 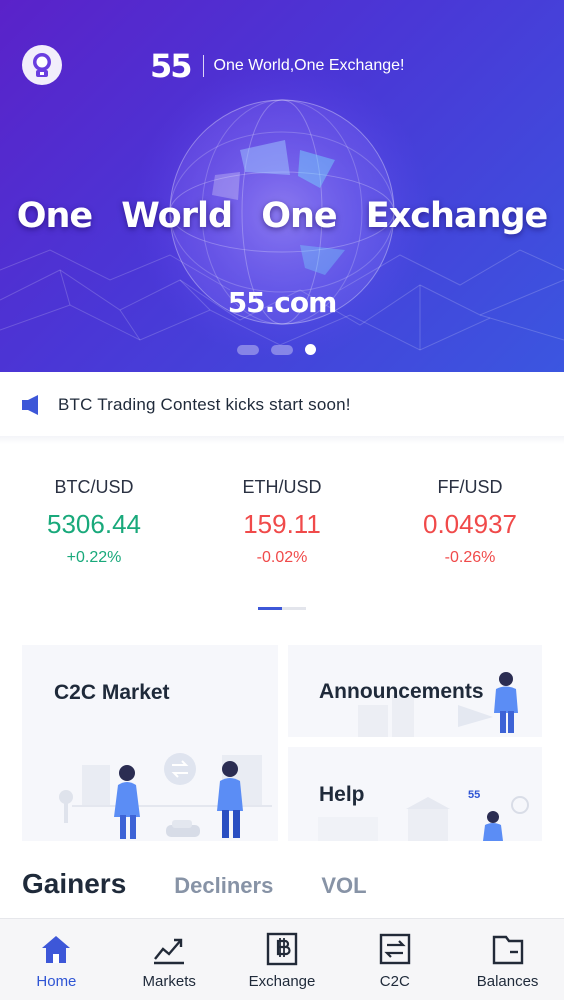 I want to click on help-badge-text: 55, so click(x=474, y=795).